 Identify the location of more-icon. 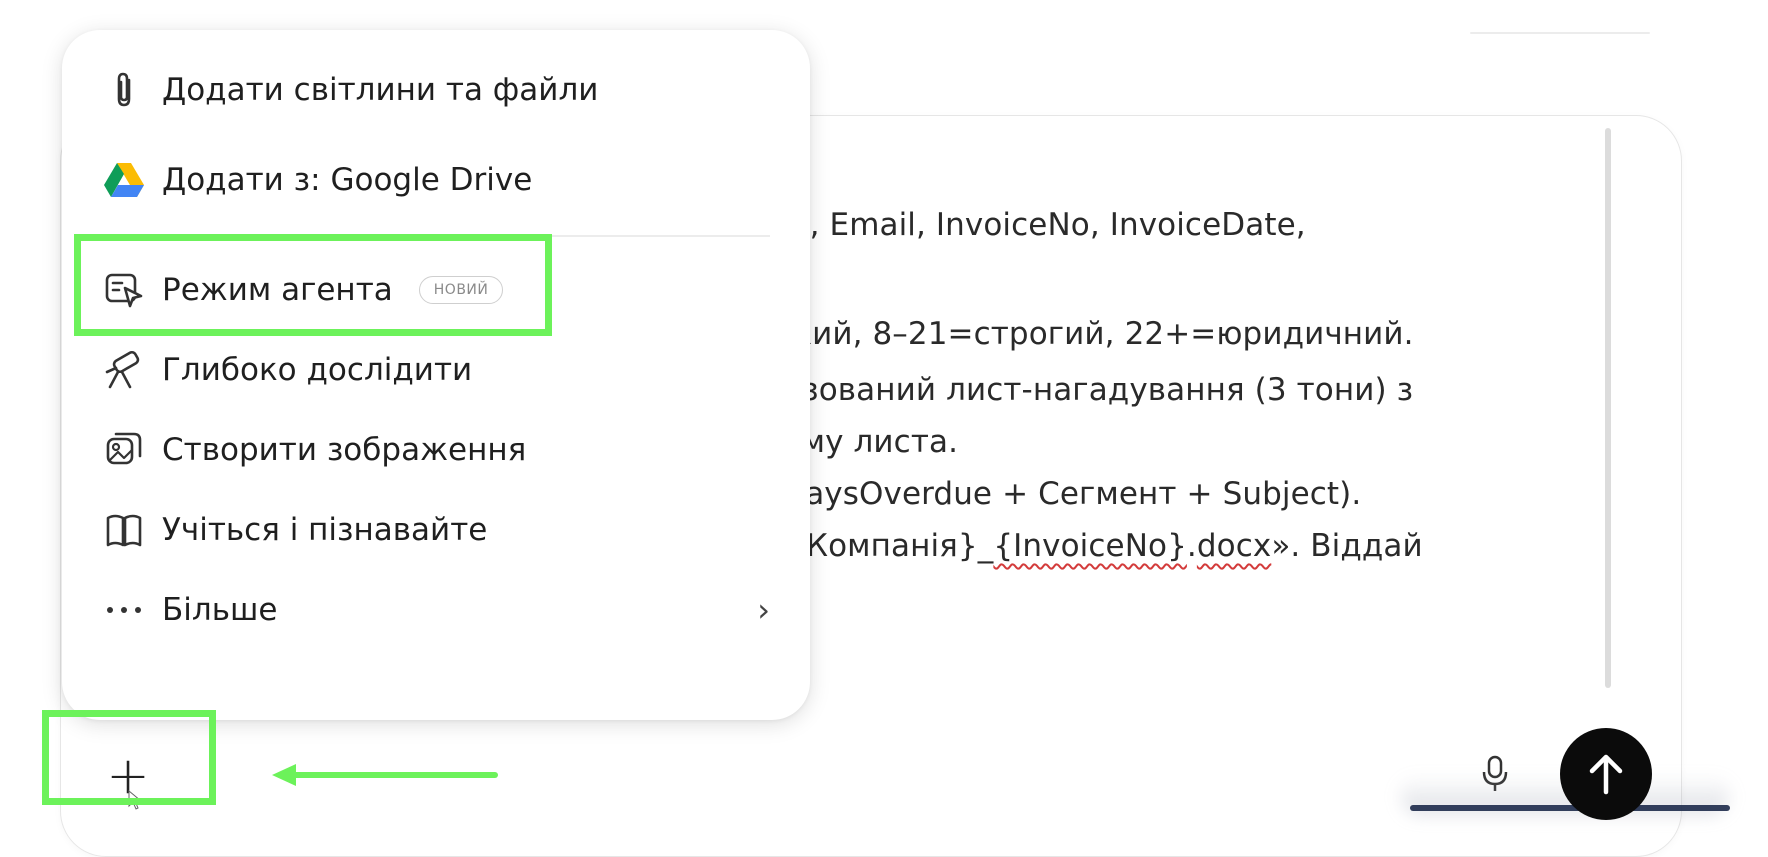
(124, 610).